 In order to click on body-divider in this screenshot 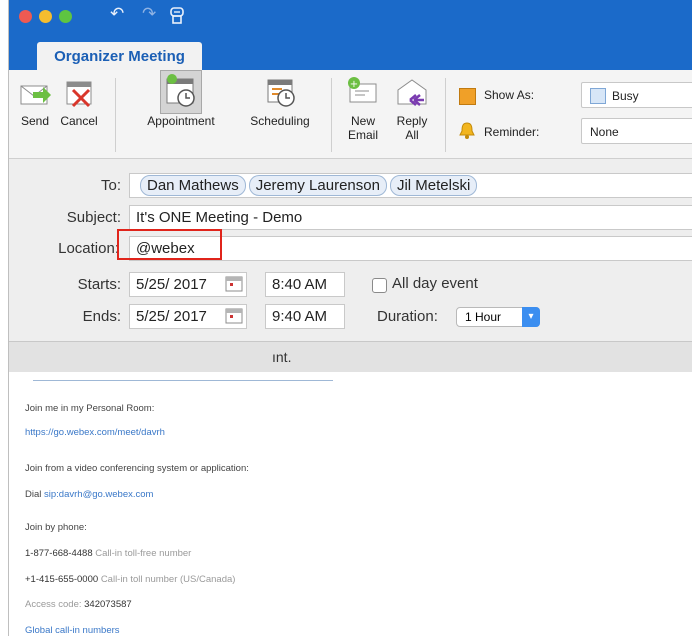, I will do `click(183, 380)`.